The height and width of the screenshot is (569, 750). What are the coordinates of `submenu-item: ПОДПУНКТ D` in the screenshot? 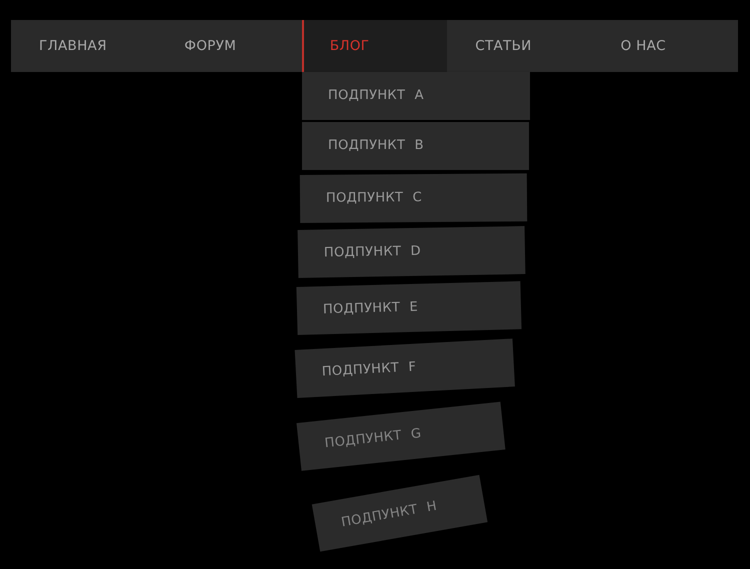 It's located at (412, 252).